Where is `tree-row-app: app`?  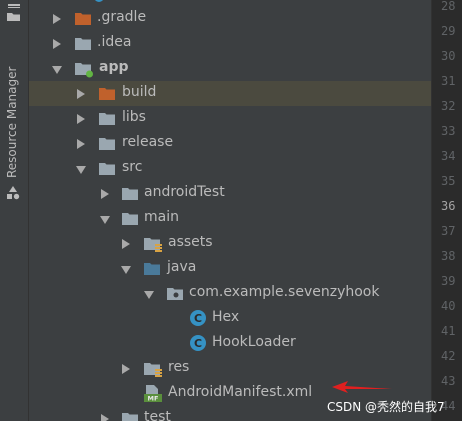 tree-row-app: app is located at coordinates (230, 68).